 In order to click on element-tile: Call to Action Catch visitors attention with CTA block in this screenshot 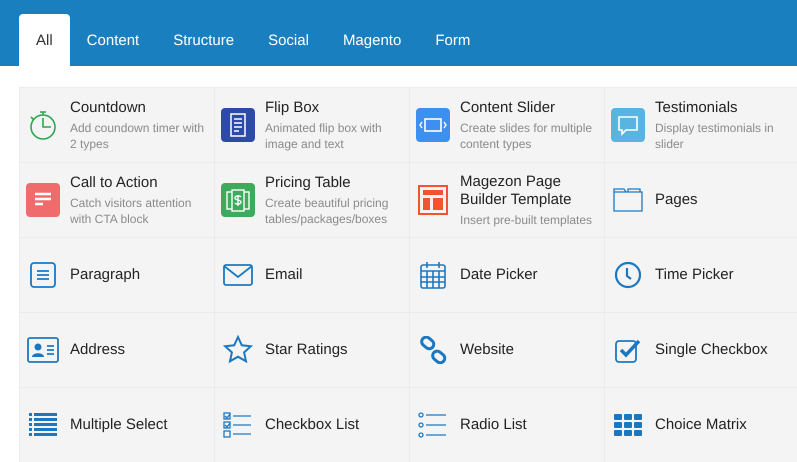, I will do `click(117, 200)`.